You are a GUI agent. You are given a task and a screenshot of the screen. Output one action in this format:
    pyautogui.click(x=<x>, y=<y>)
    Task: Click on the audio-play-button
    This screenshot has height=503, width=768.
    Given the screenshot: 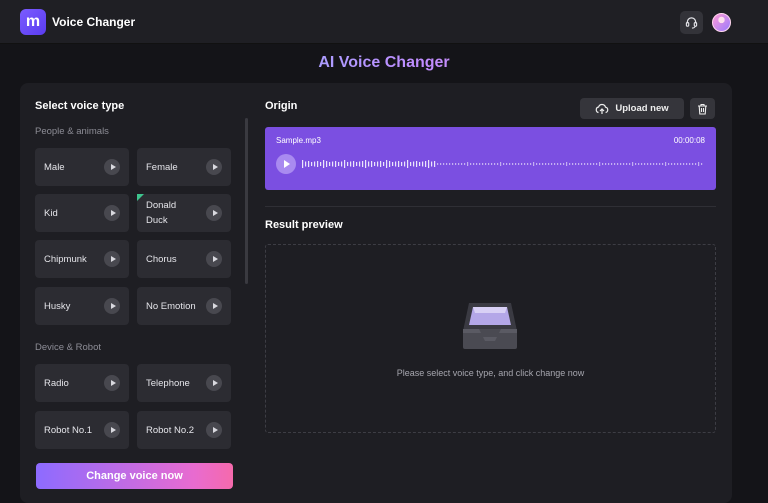 What is the action you would take?
    pyautogui.click(x=286, y=164)
    